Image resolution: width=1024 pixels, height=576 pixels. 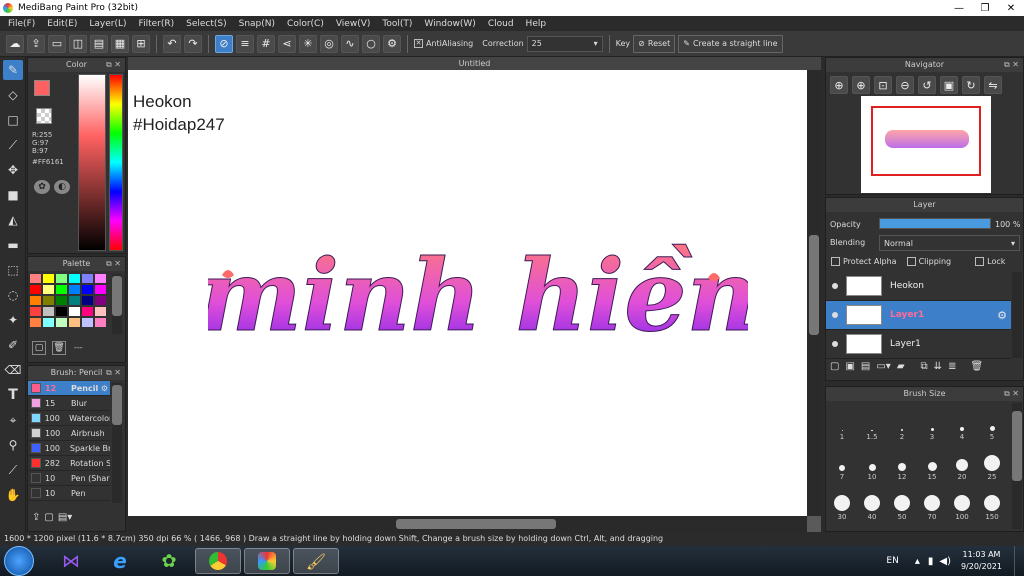 I want to click on canvas-vertical-scrollbar, so click(x=814, y=293).